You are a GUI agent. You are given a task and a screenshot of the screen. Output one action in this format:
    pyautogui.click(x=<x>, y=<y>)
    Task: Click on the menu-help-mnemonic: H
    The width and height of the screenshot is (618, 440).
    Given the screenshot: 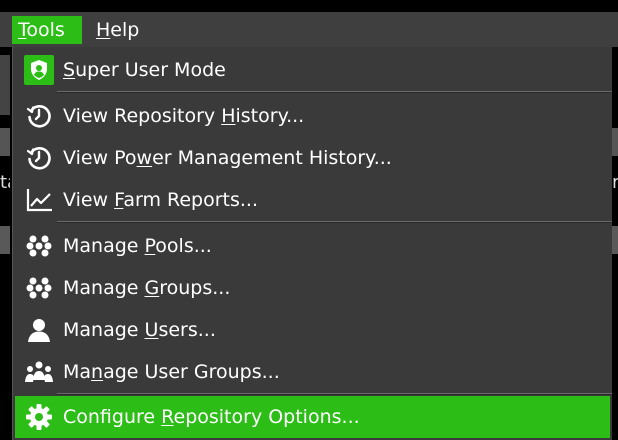 What is the action you would take?
    pyautogui.click(x=103, y=30)
    